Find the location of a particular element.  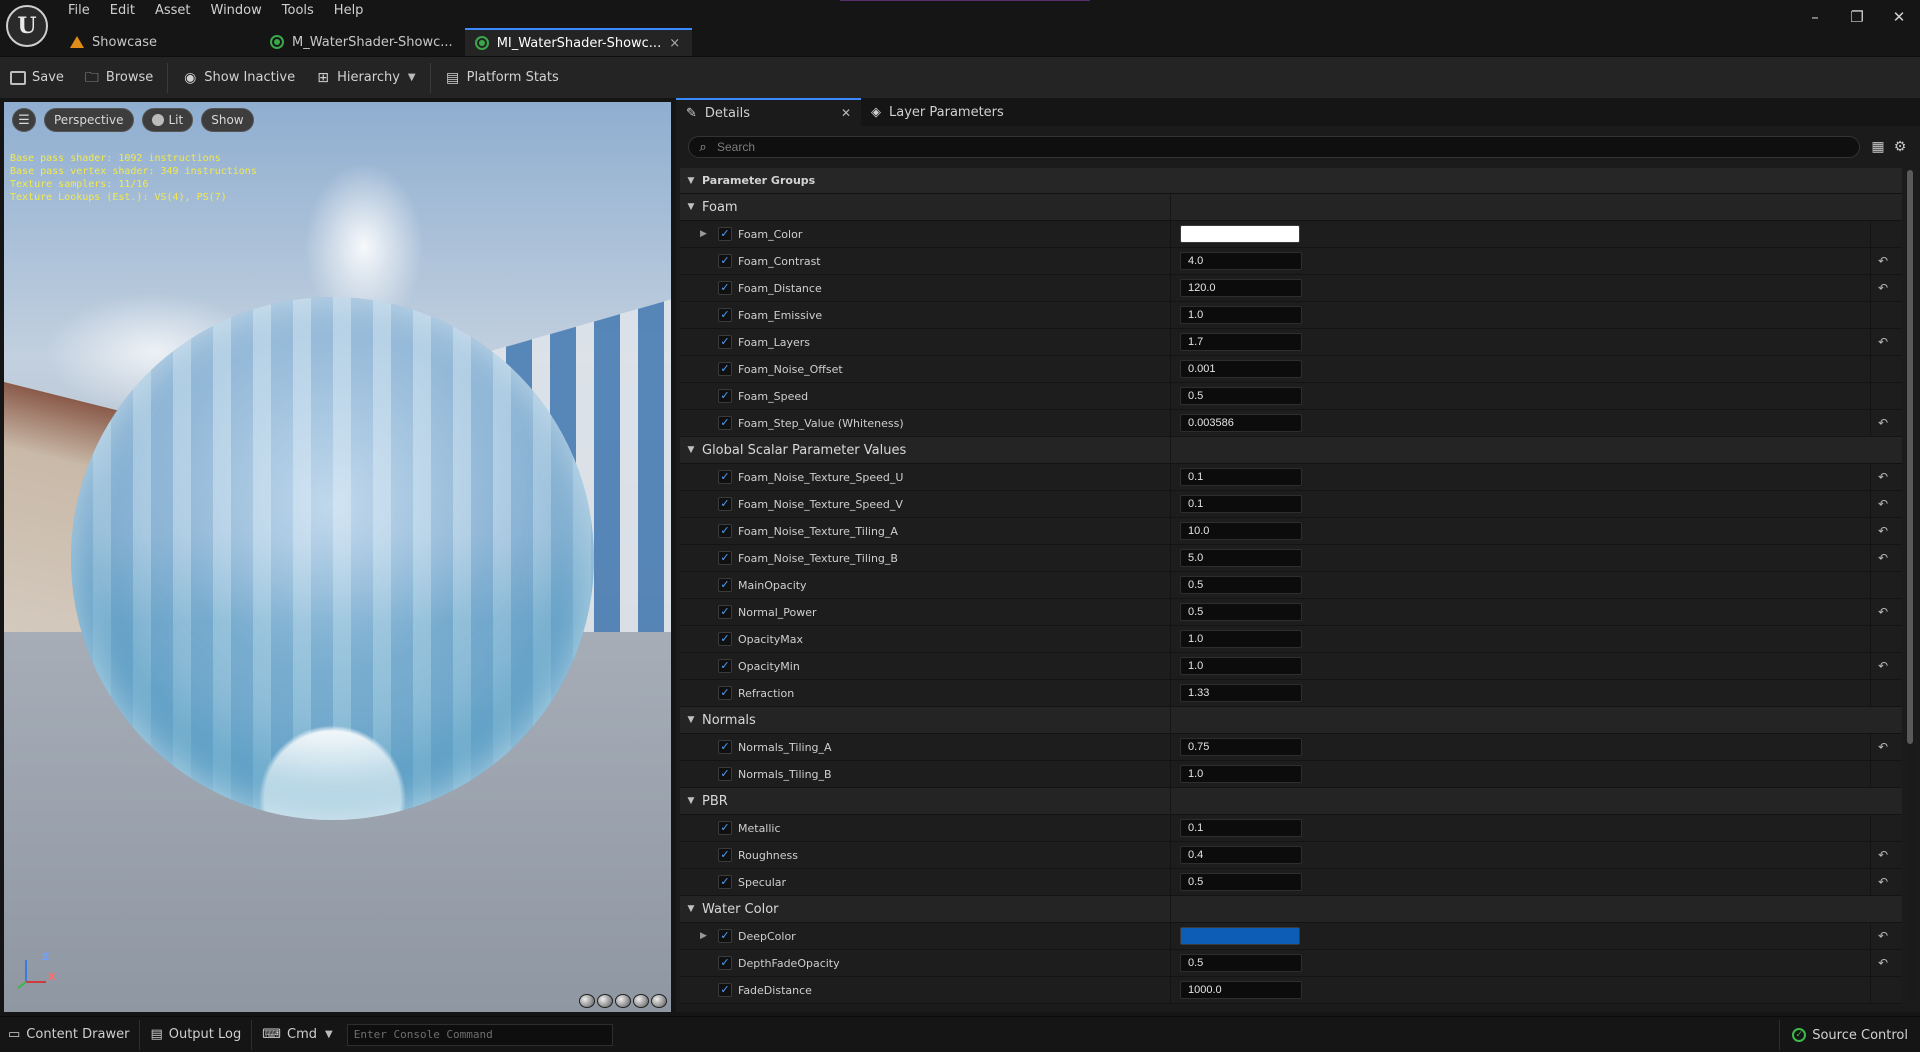

close-window-button: ✕ is located at coordinates (1899, 17).